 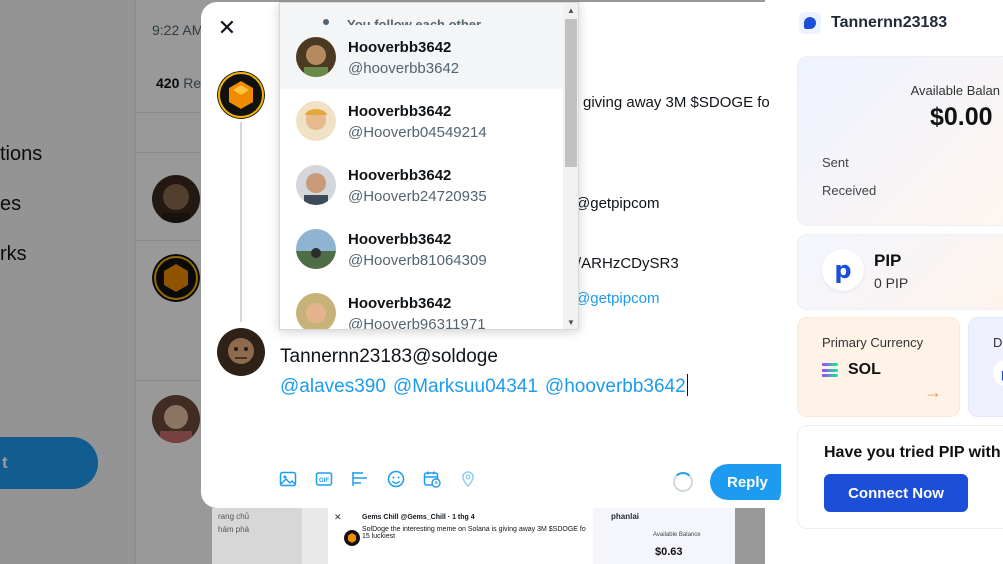 I want to click on preview-wallet: phanlai Available Balance $0.63, so click(x=664, y=536).